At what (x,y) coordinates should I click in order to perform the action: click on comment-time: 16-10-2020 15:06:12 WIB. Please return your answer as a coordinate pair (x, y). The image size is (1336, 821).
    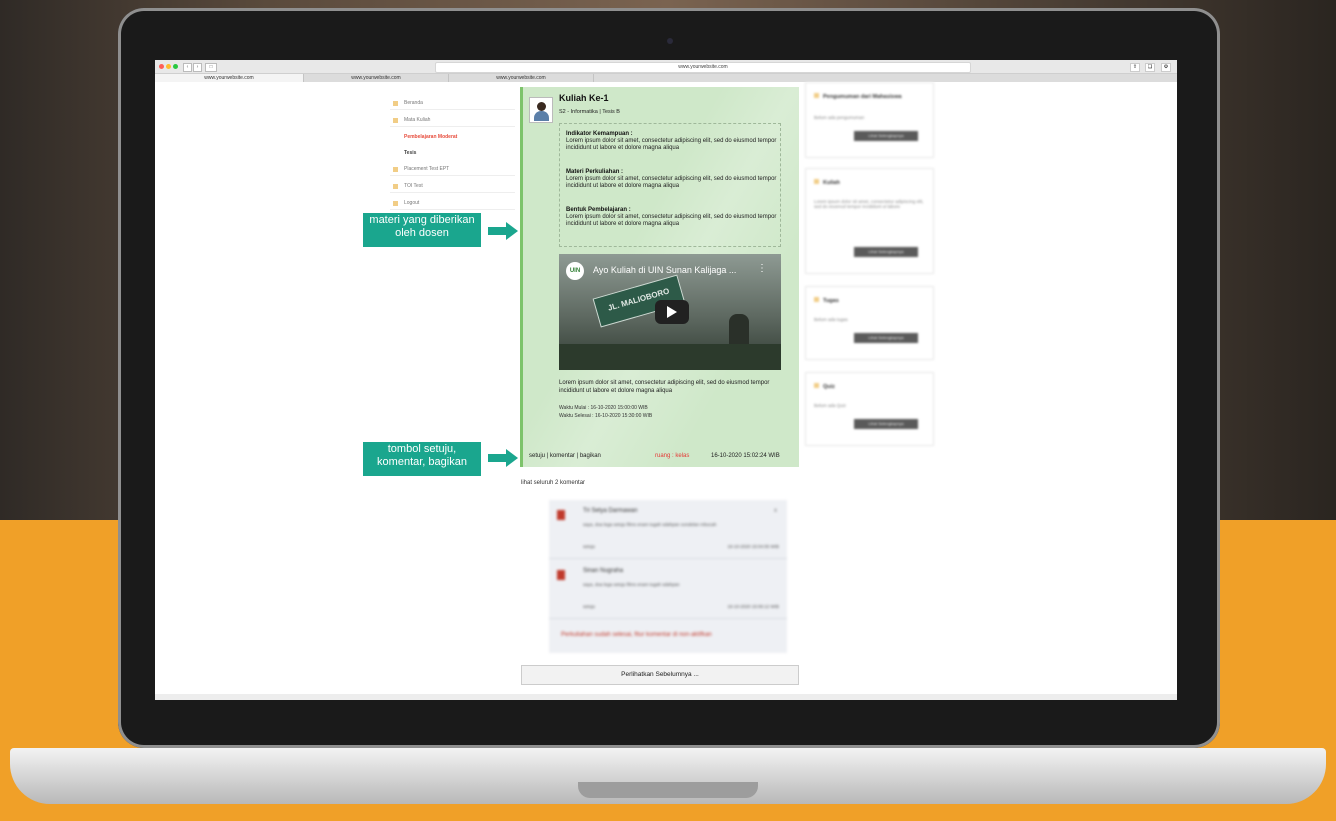
    Looking at the image, I should click on (753, 606).